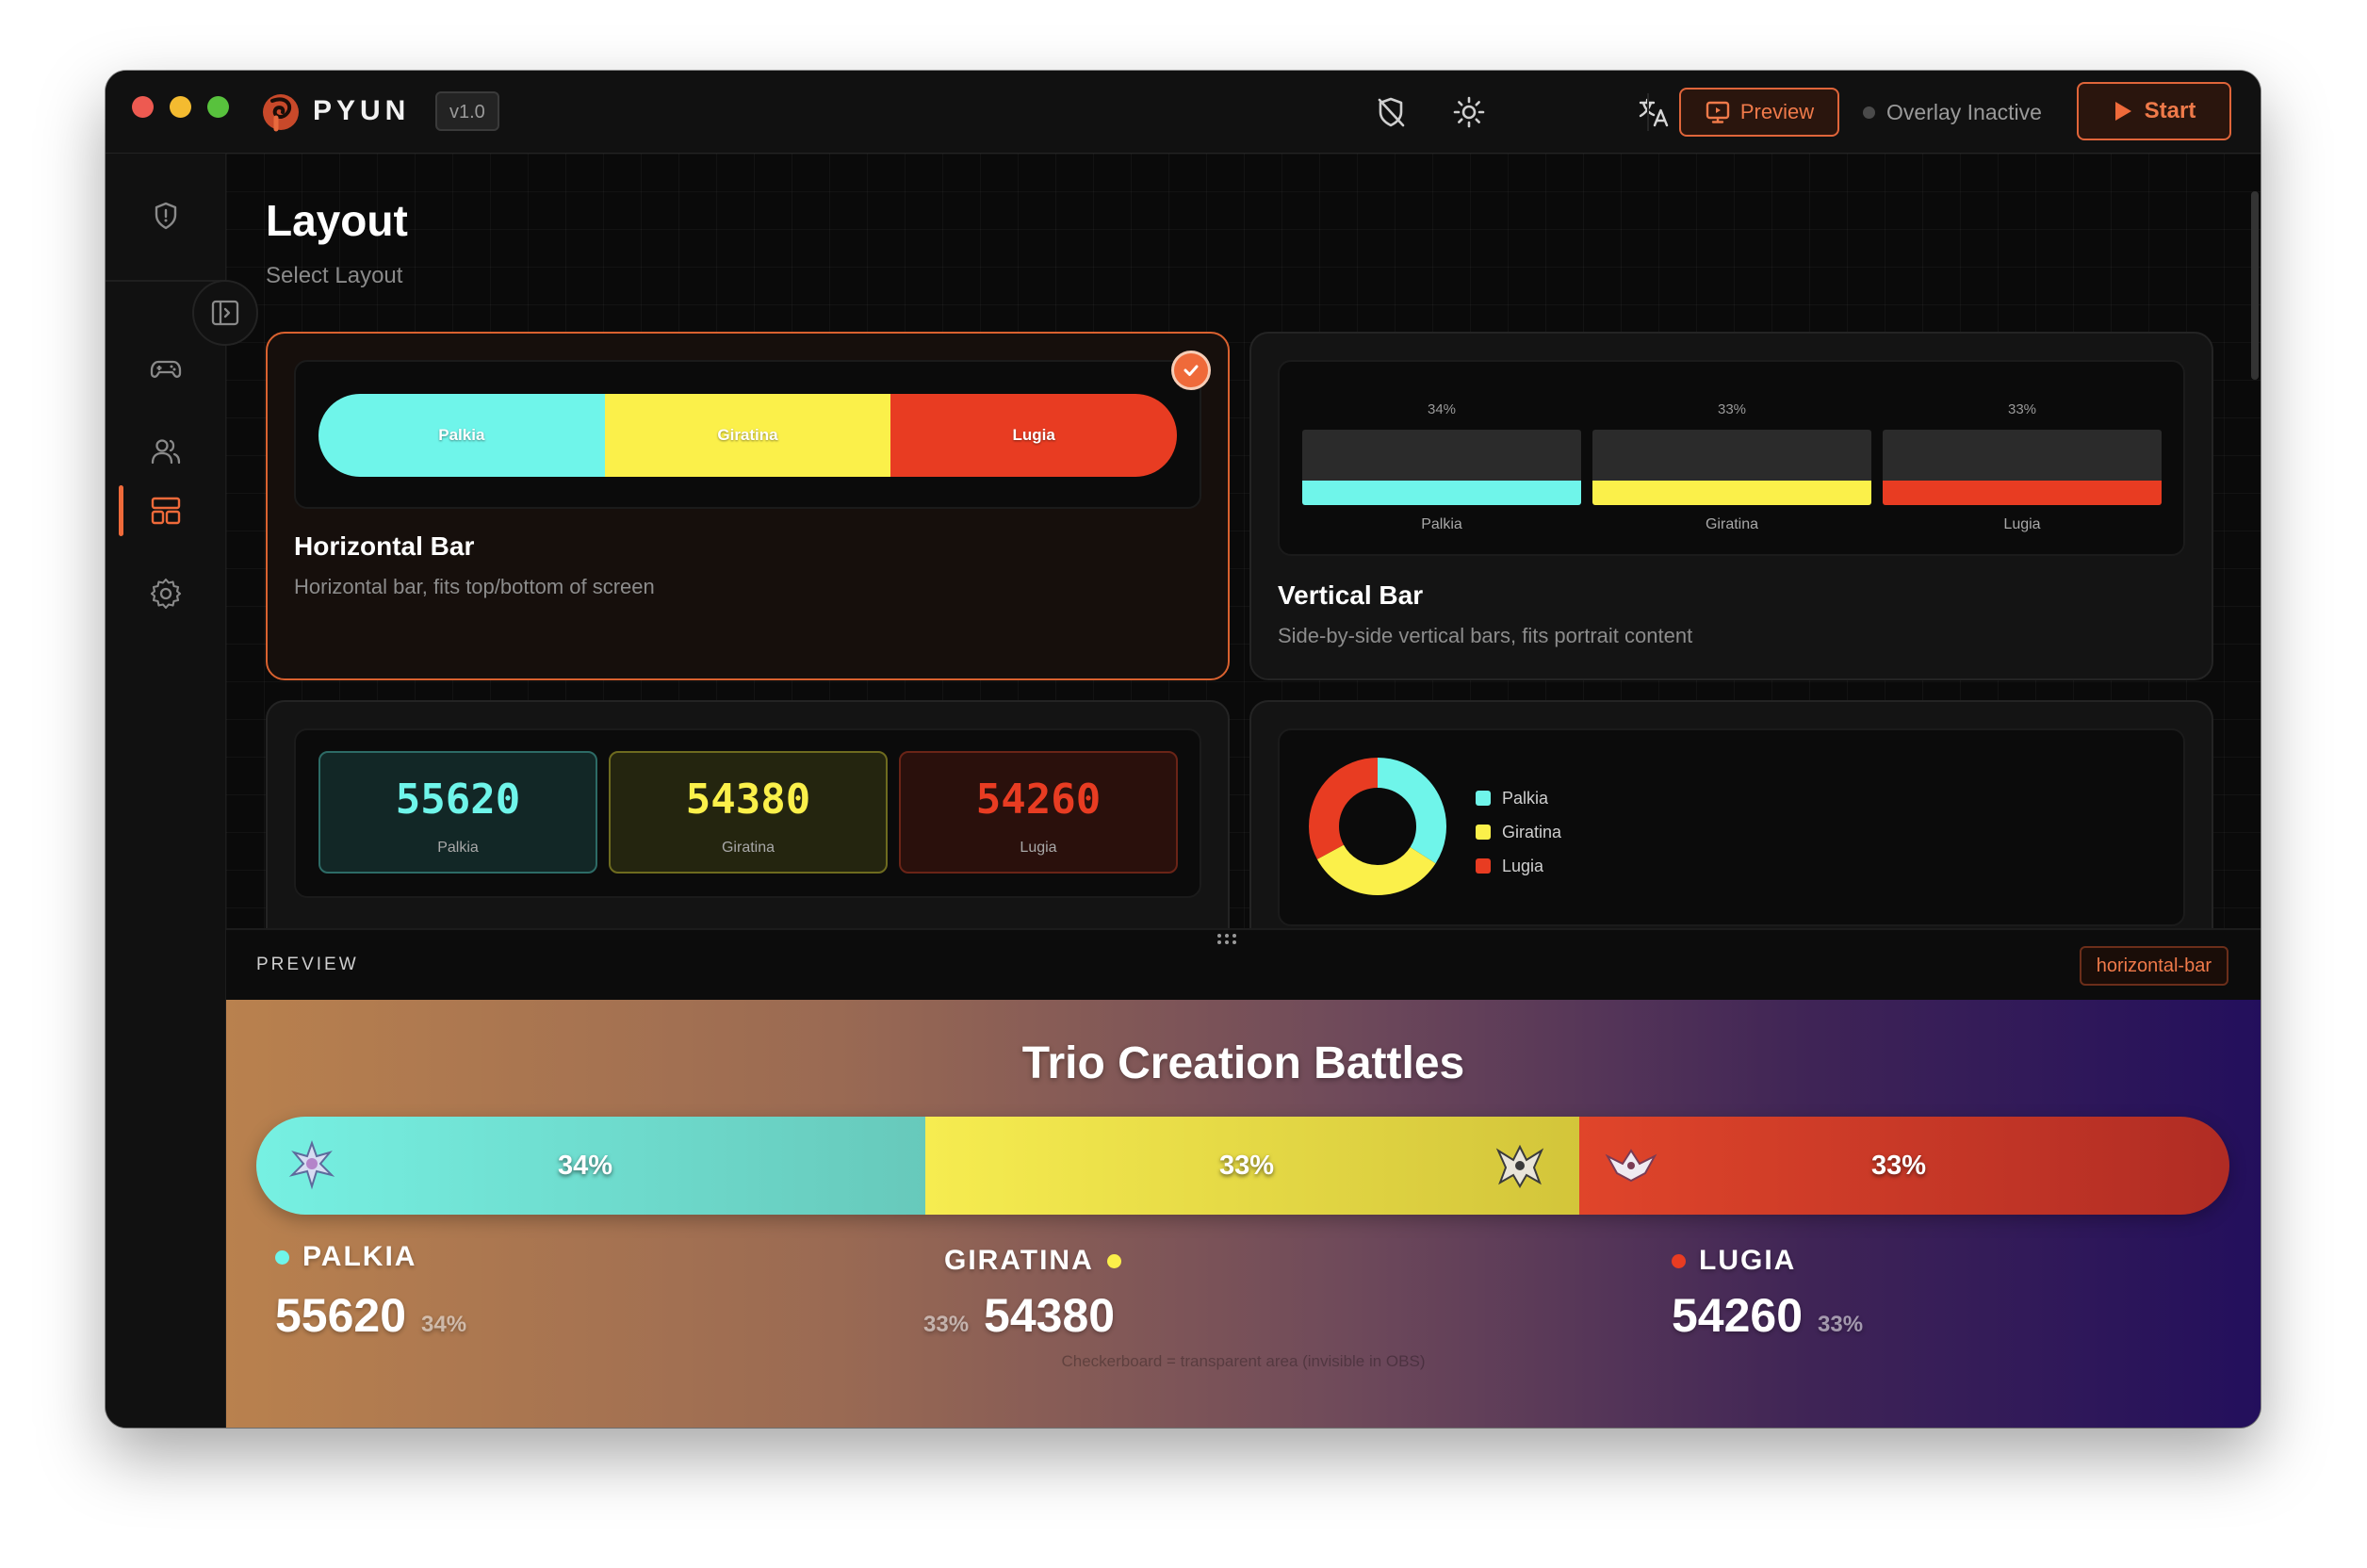 The image size is (2367, 1568). Describe the element at coordinates (1351, 595) in the screenshot. I see `layout-card-title: Vertical Bar` at that location.